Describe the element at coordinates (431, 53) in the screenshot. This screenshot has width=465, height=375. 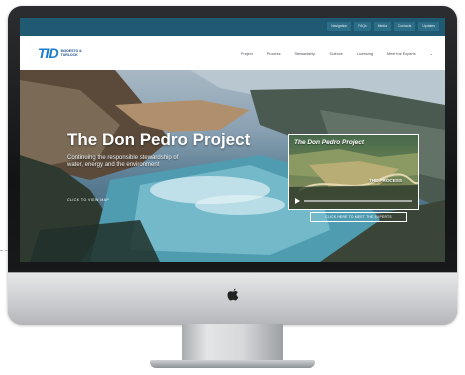
I see `chevron-down-icon: ⌄` at that location.